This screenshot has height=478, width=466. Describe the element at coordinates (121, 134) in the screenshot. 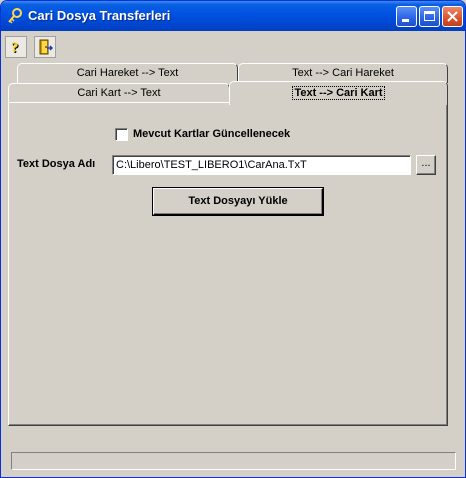

I see `update-cards-checkbox` at that location.